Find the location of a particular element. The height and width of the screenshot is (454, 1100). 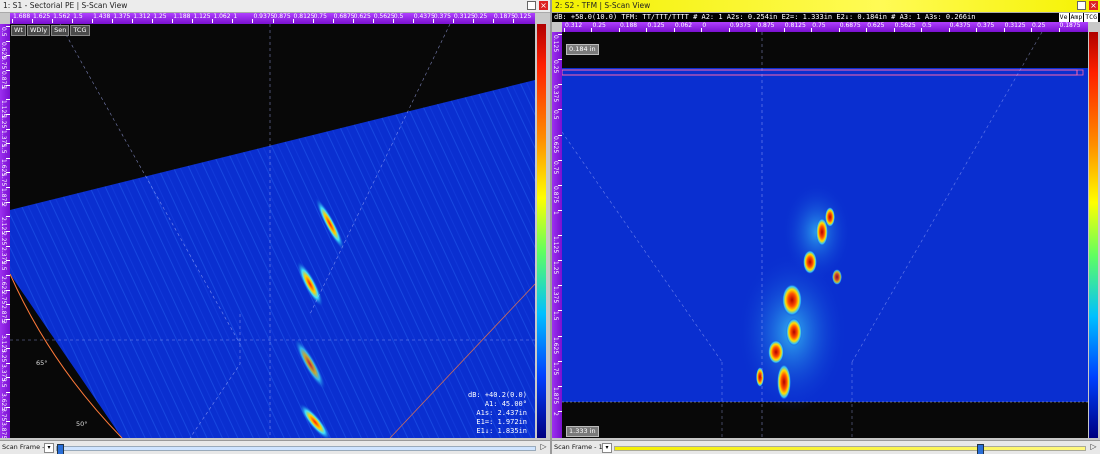

ruler-tick-label: 1.562 is located at coordinates (62, 16).